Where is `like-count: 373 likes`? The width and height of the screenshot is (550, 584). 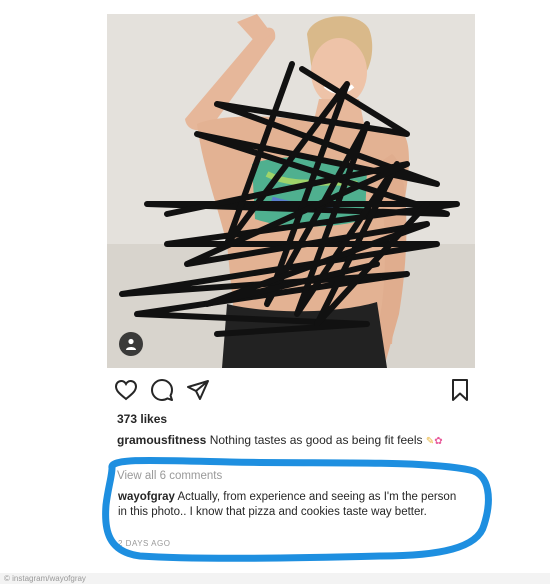
like-count: 373 likes is located at coordinates (142, 419).